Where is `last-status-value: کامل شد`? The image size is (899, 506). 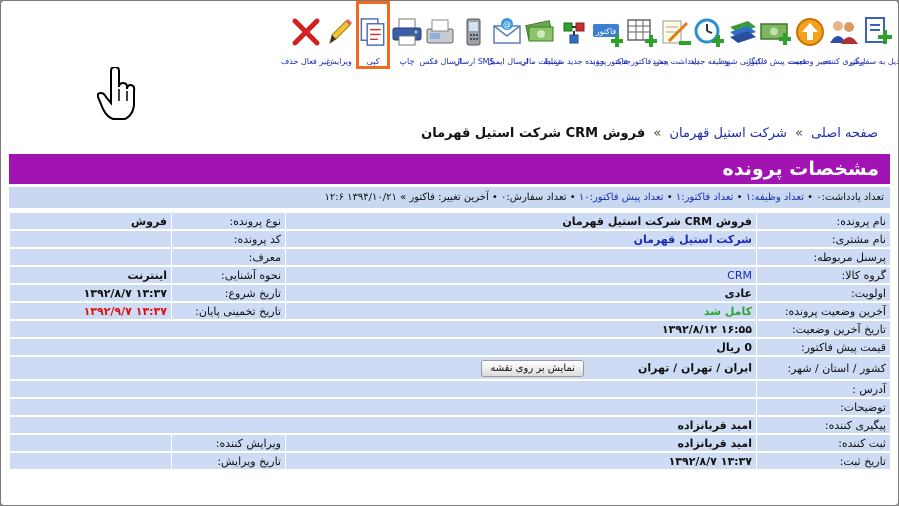
last-status-value: کامل شد is located at coordinates (521, 311).